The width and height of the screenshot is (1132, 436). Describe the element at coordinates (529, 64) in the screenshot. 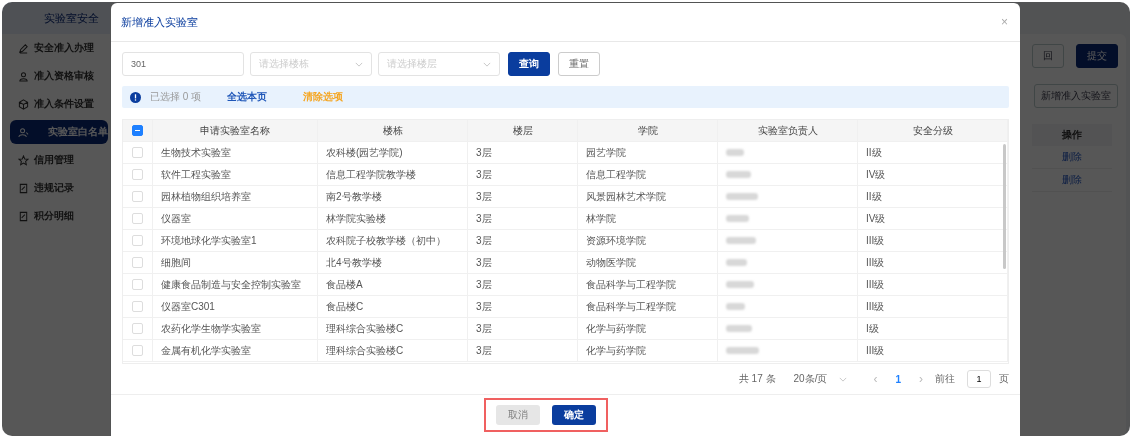

I see `search-button: 查询` at that location.